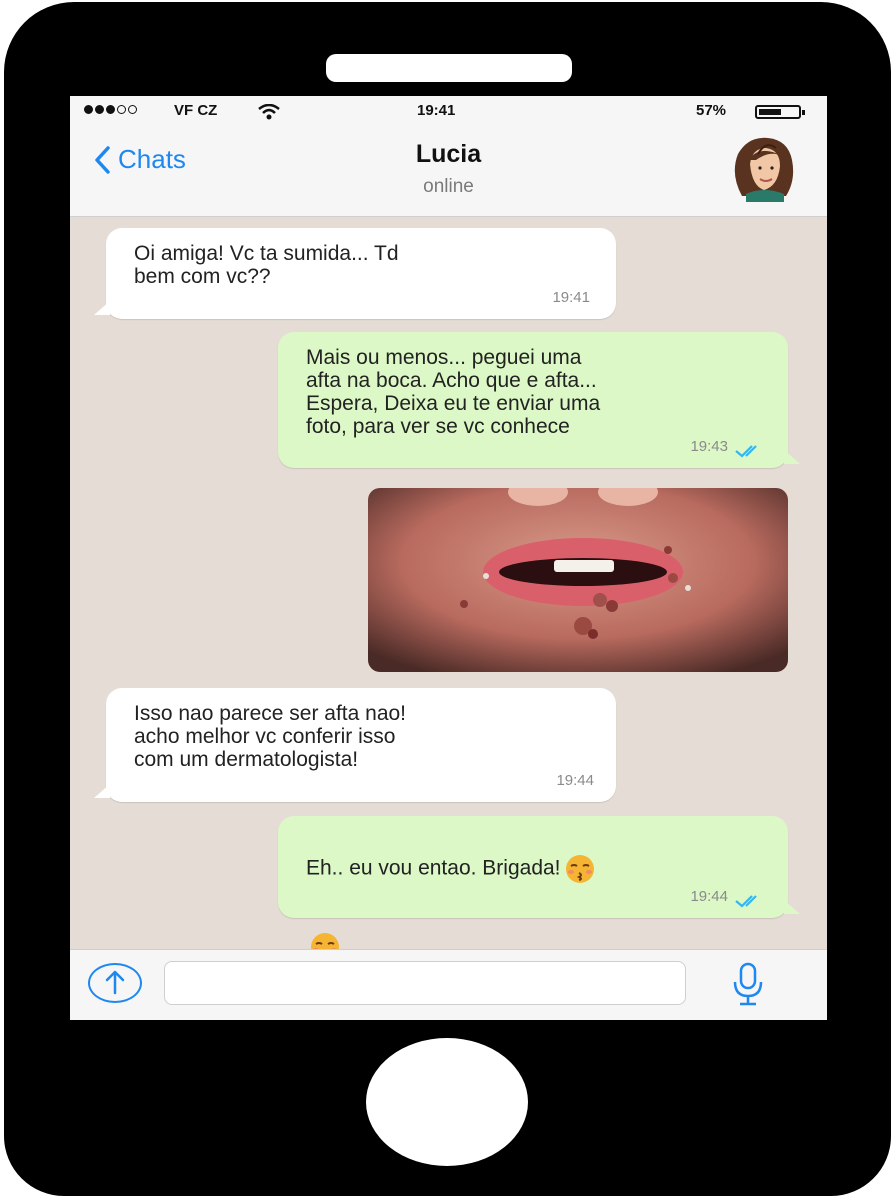 The image size is (895, 1200). What do you see at coordinates (764, 168) in the screenshot?
I see `contact-avatar` at bounding box center [764, 168].